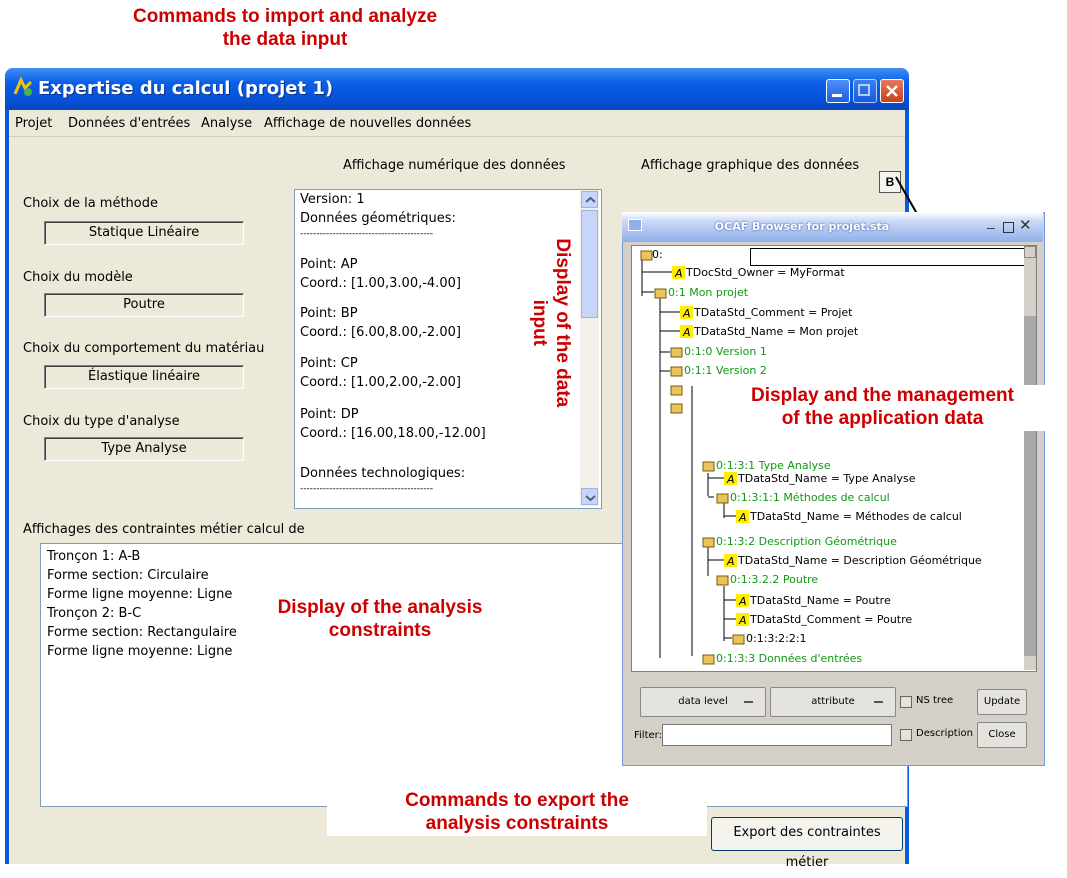  I want to click on ns-tree-checkbox, so click(906, 702).